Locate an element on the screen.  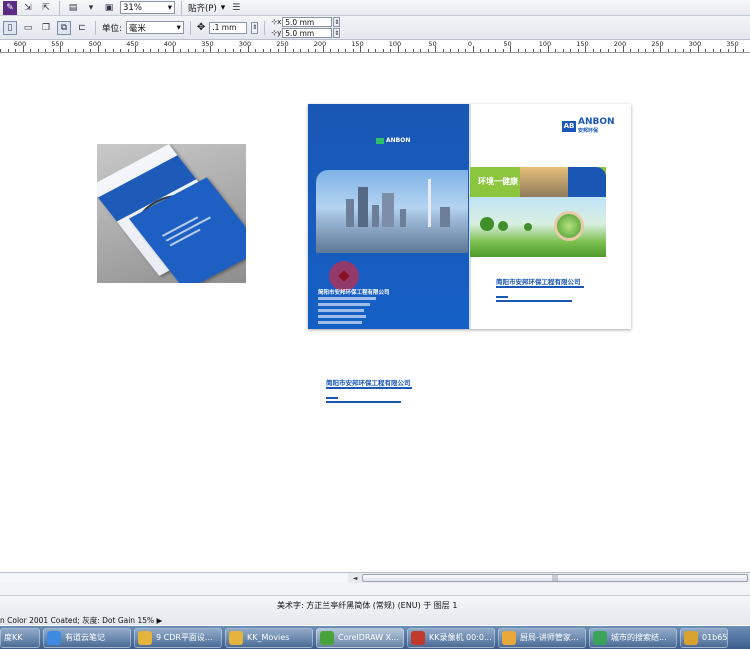
export-icon: ⇱ is located at coordinates (46, 8).